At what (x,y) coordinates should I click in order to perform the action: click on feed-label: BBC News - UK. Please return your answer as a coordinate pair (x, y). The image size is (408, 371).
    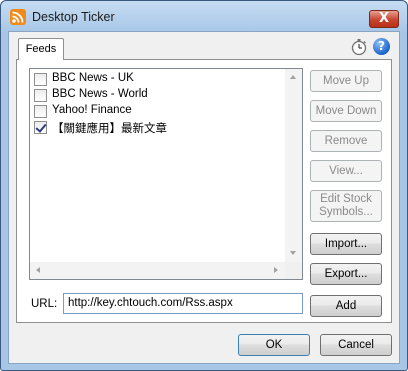
    Looking at the image, I should click on (93, 78).